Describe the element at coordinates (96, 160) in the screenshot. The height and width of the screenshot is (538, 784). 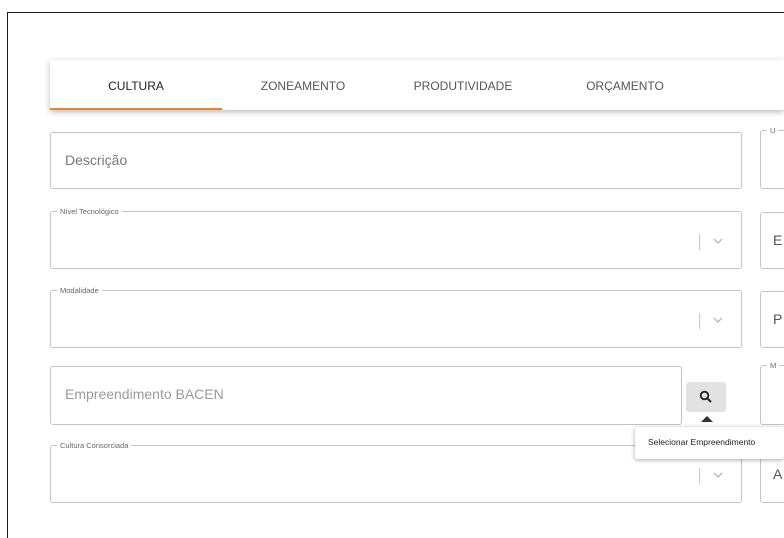
I see `descricao-placeholder: Descrição` at that location.